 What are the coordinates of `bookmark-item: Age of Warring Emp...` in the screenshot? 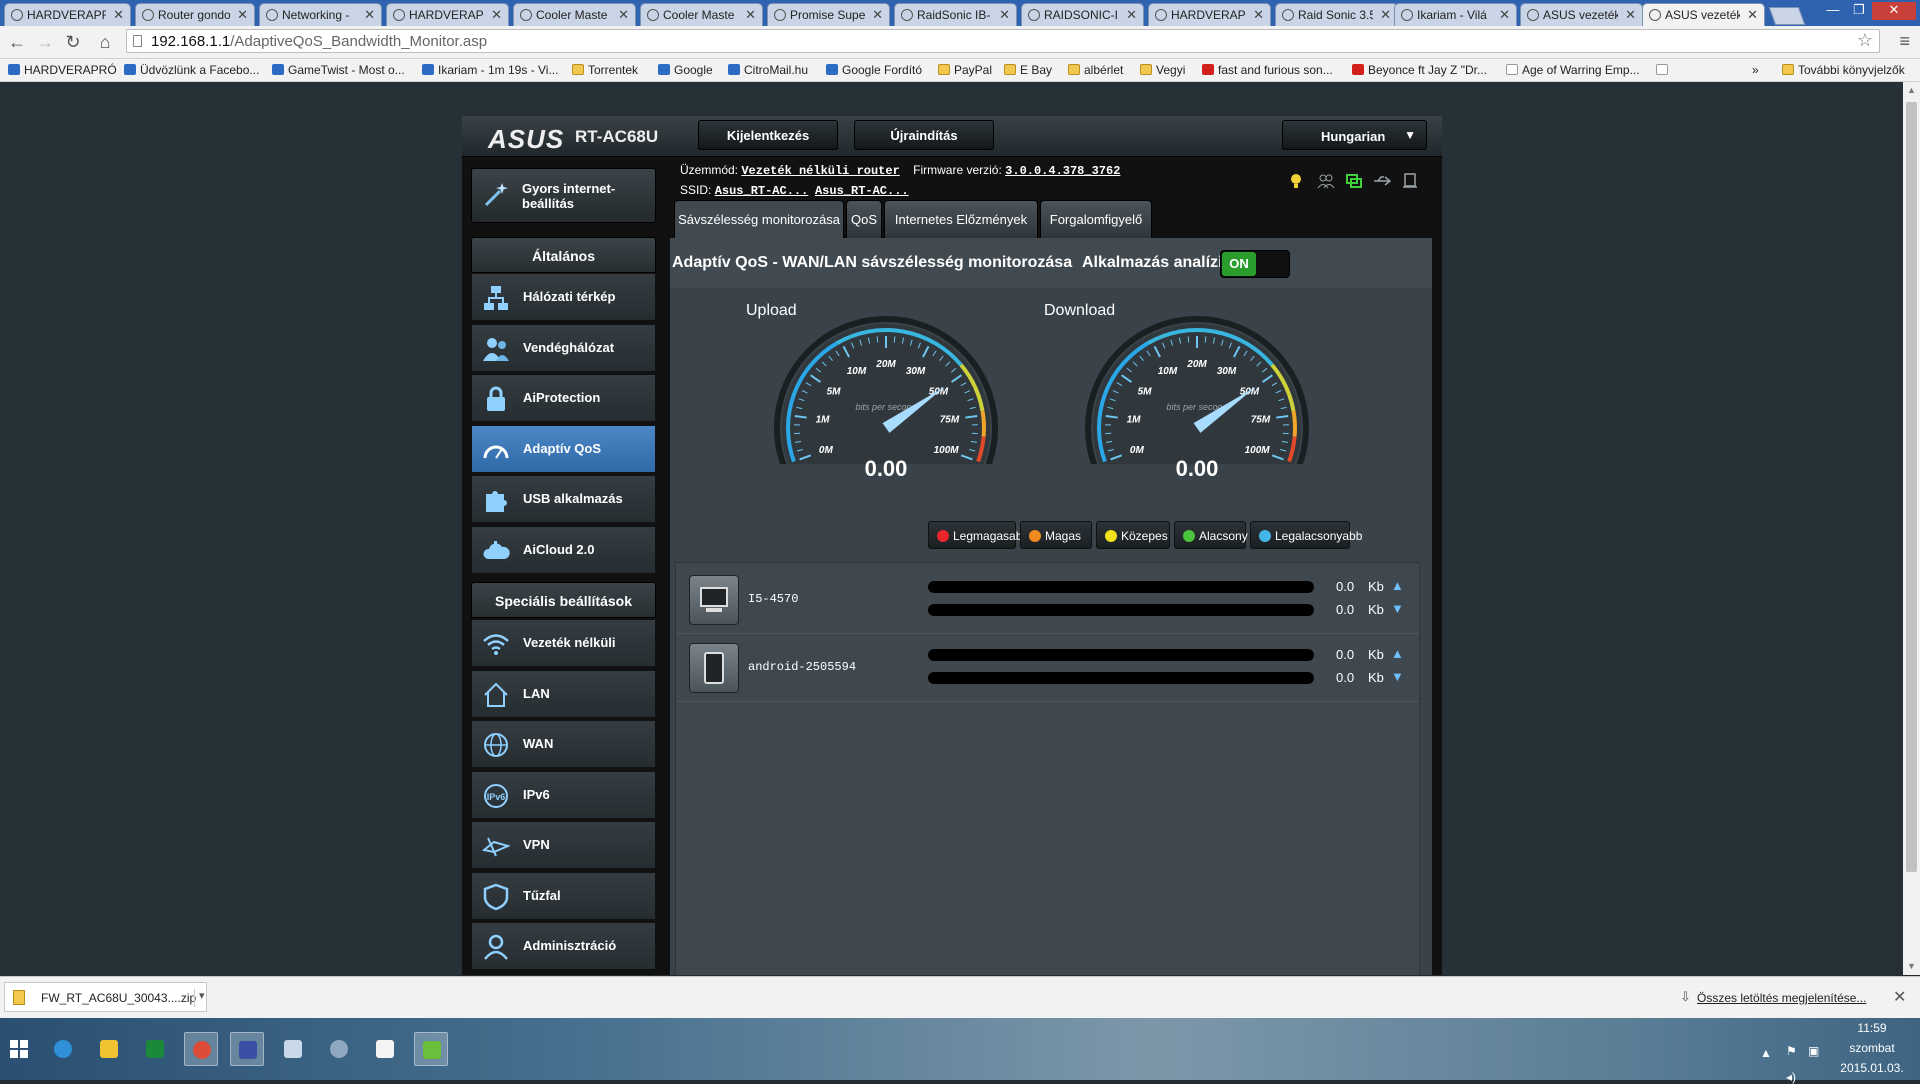 It's located at (1573, 70).